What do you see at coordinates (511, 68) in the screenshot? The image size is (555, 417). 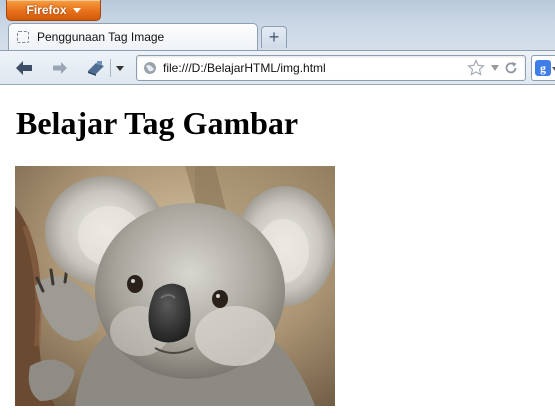 I see `reload-icon` at bounding box center [511, 68].